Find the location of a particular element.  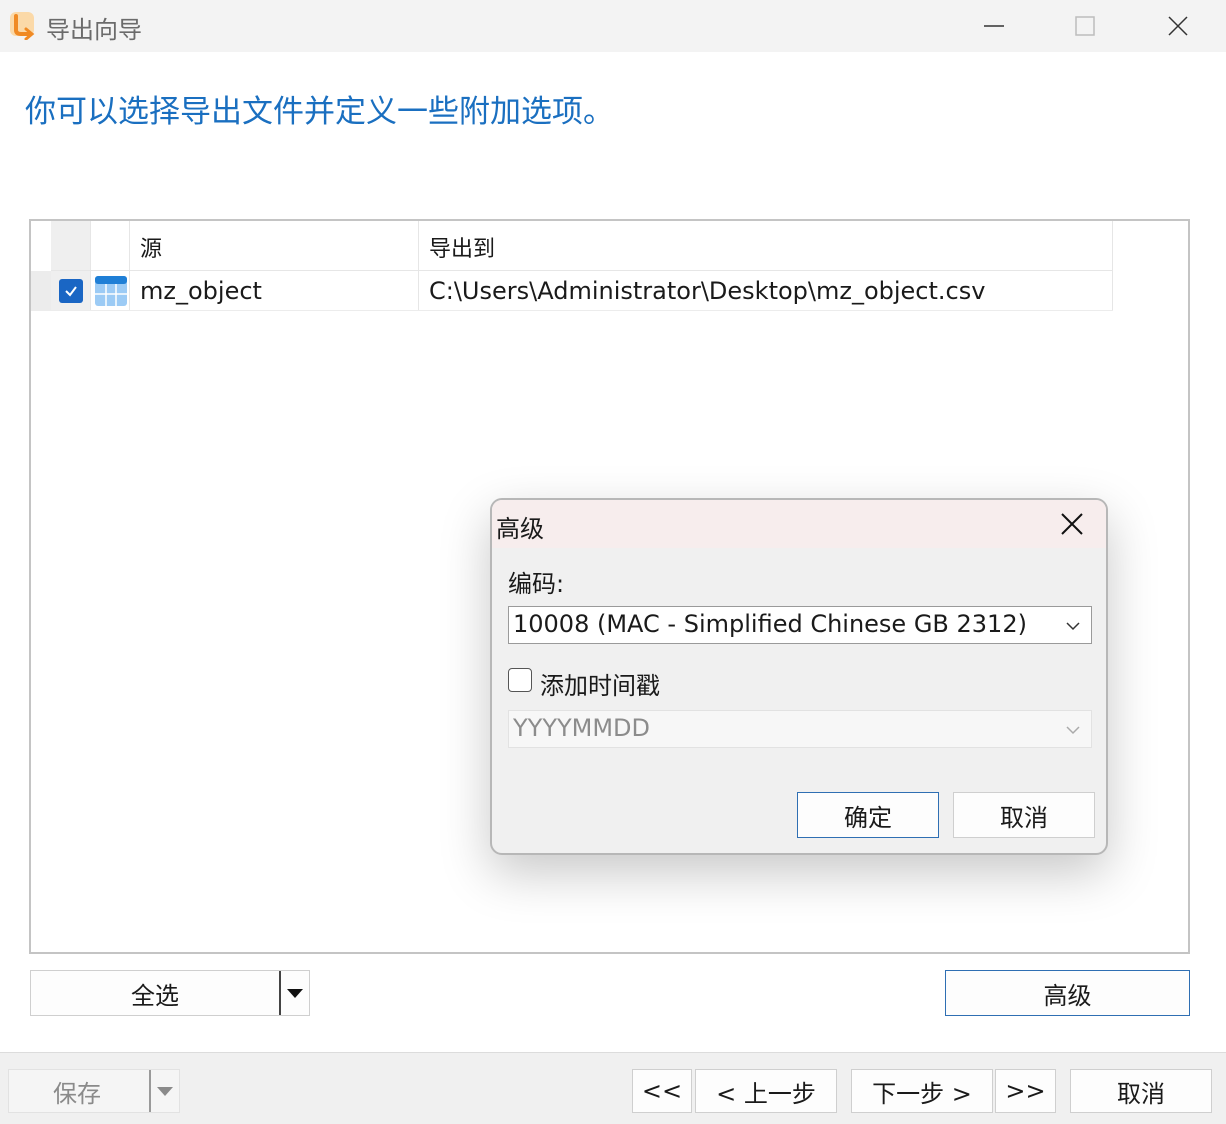

table-icon is located at coordinates (111, 291).